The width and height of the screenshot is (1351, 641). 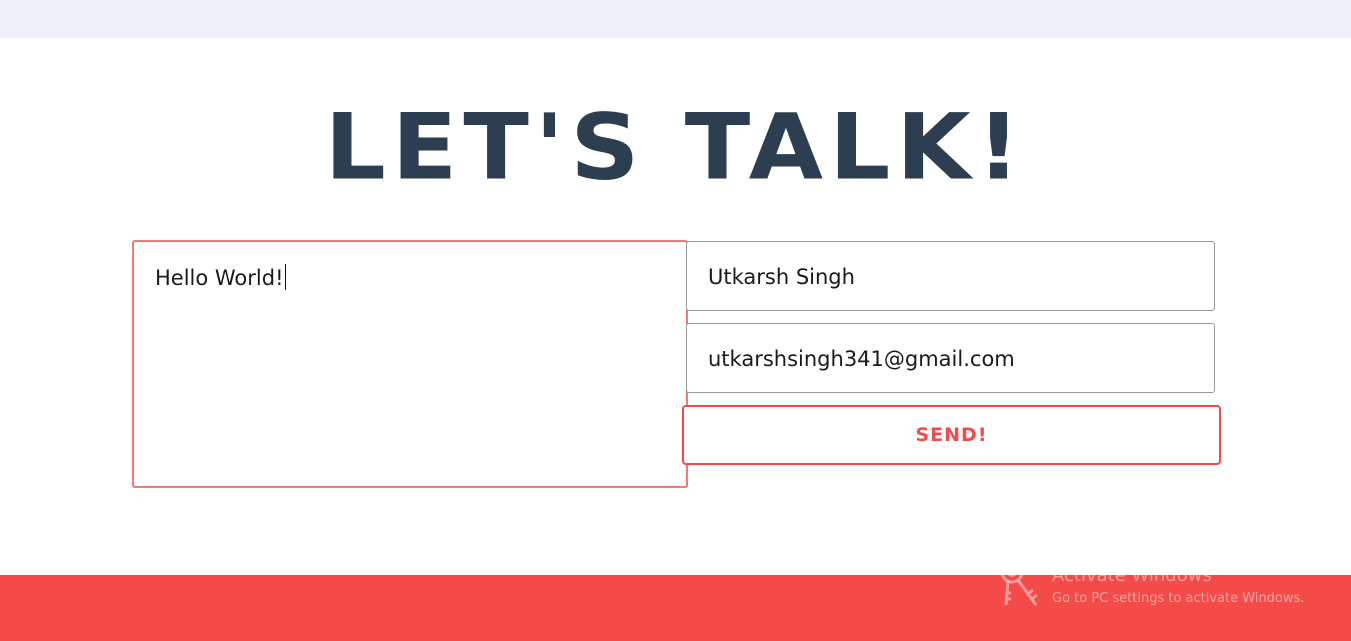 I want to click on watermark-subtitle: Go to PC settings to activate Windows., so click(x=1178, y=598).